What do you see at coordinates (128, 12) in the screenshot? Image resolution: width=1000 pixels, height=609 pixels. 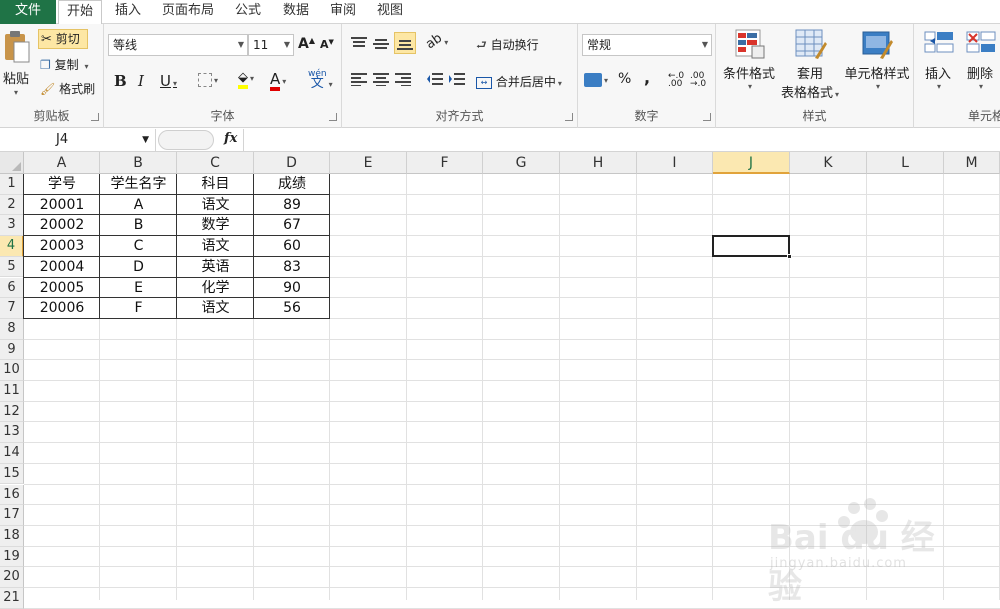 I see `tab-insert: 插入` at bounding box center [128, 12].